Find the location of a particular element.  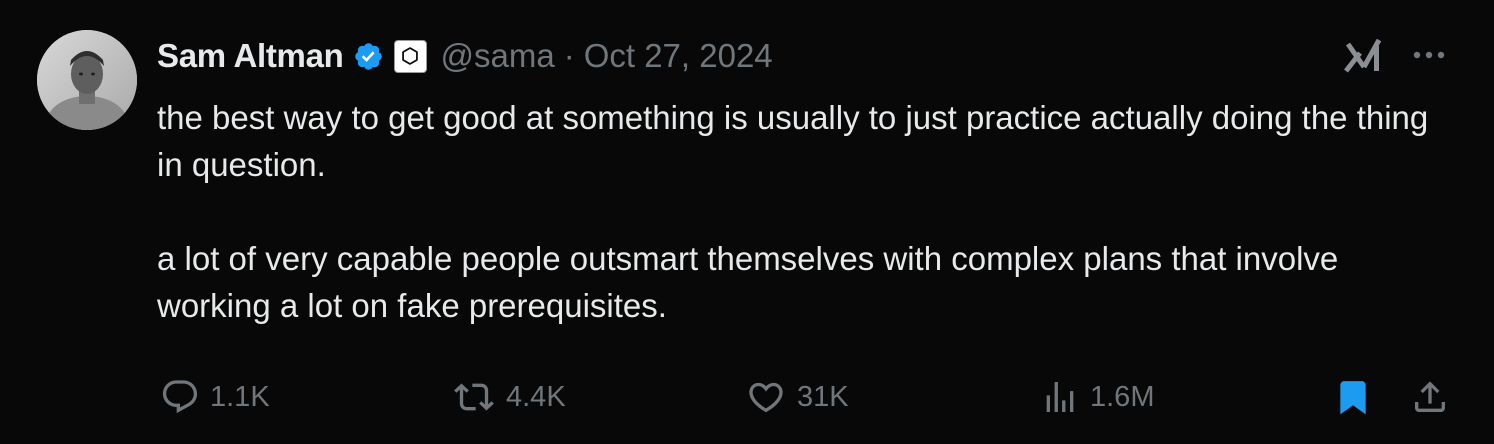

like-button: 31K is located at coordinates (797, 397).